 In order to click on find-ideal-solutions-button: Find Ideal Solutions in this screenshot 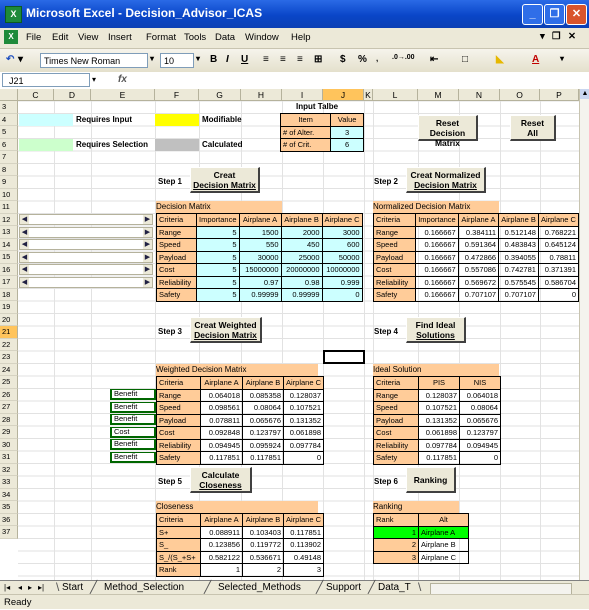, I will do `click(436, 330)`.